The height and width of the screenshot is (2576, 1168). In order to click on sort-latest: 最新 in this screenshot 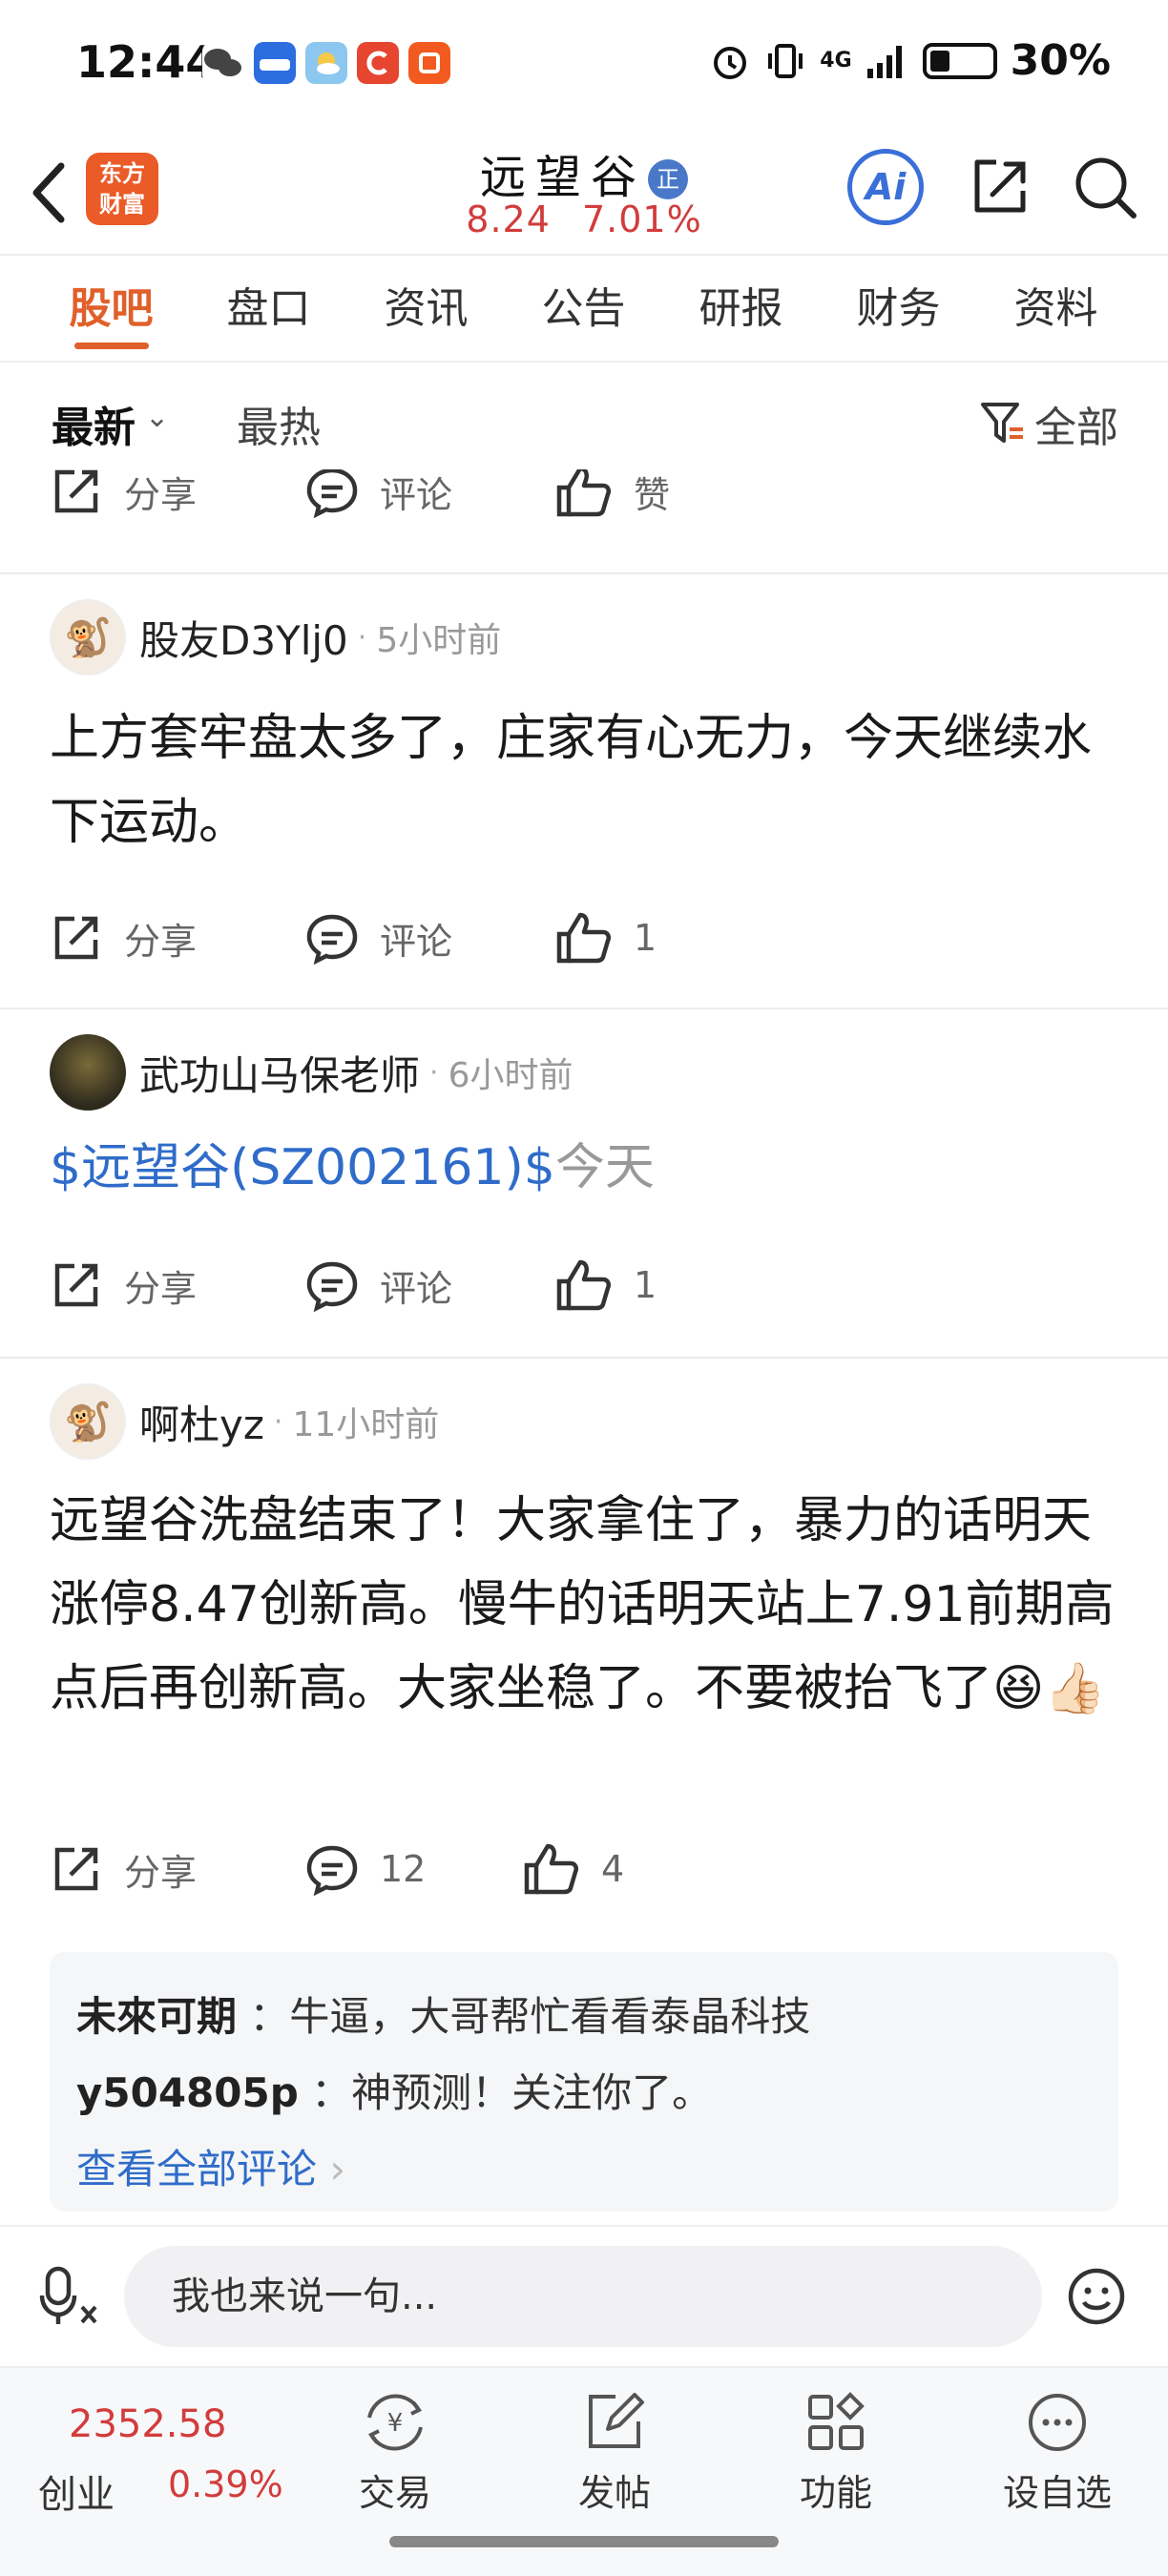, I will do `click(94, 423)`.